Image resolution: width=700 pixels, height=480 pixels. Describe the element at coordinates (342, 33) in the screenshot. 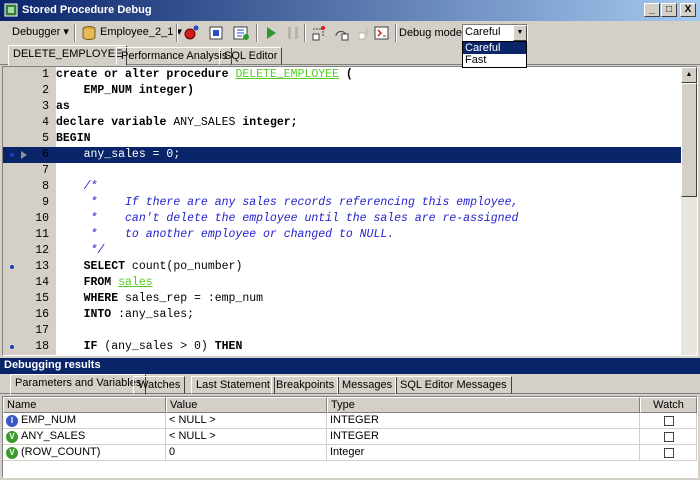

I see `step-over-icon` at that location.